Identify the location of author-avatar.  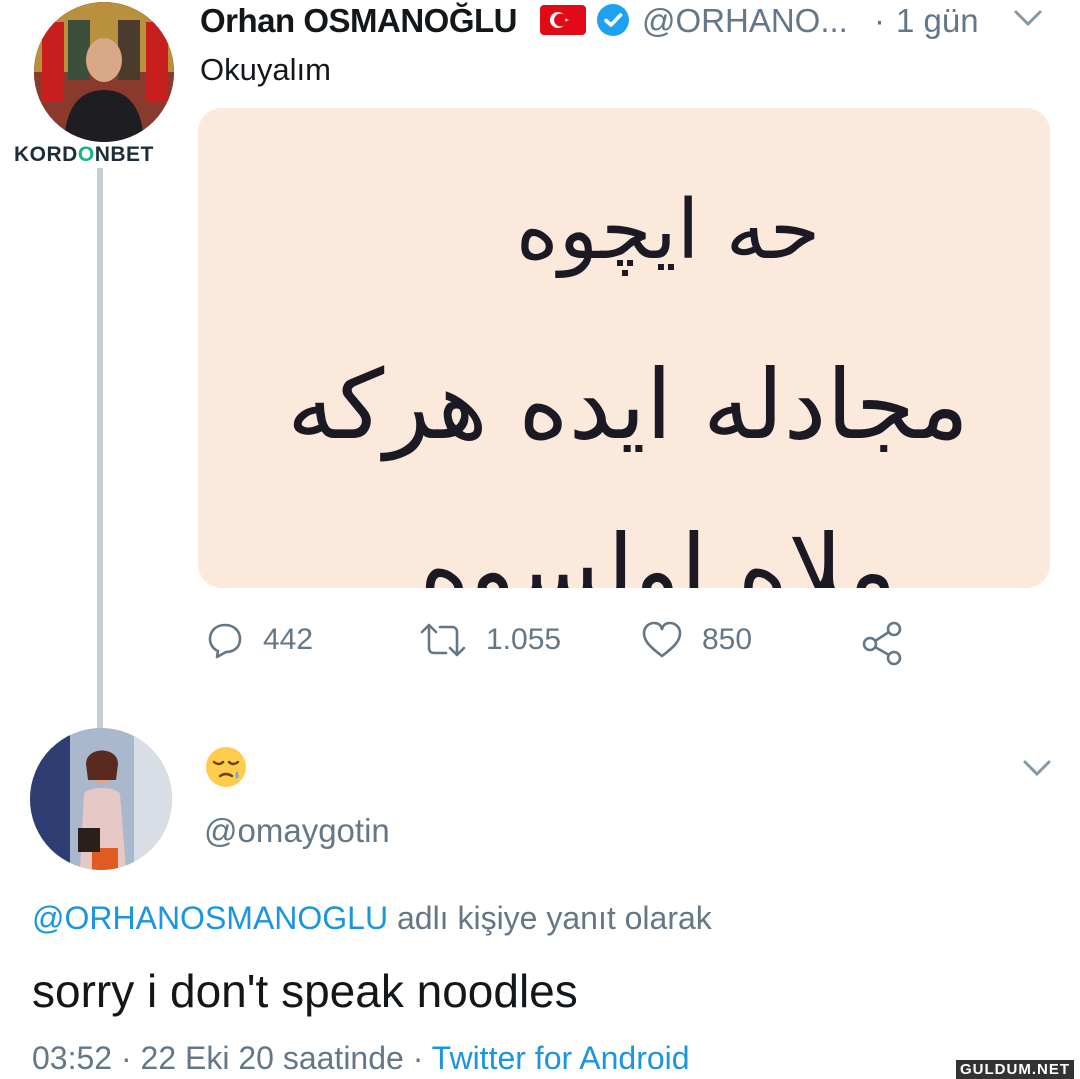
(104, 72).